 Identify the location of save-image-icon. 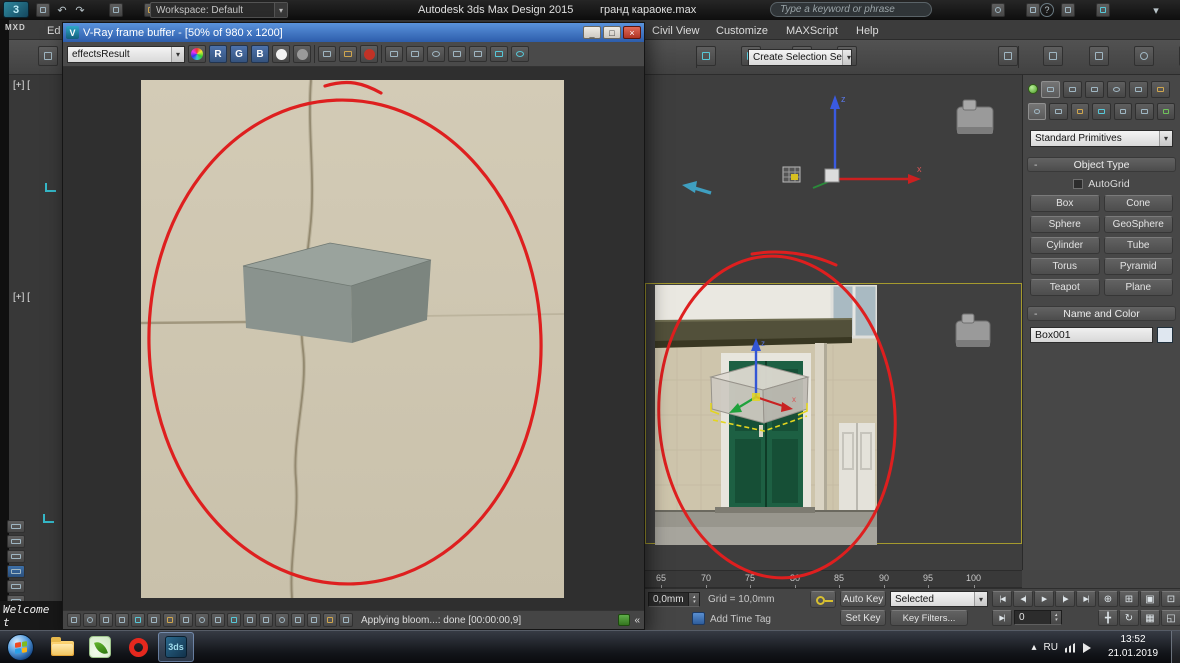
(327, 54).